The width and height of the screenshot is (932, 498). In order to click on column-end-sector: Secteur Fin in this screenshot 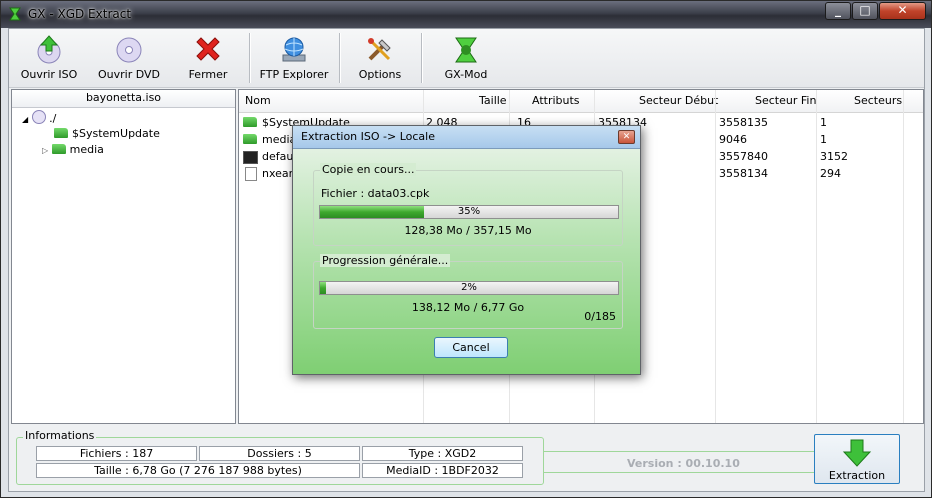, I will do `click(785, 101)`.